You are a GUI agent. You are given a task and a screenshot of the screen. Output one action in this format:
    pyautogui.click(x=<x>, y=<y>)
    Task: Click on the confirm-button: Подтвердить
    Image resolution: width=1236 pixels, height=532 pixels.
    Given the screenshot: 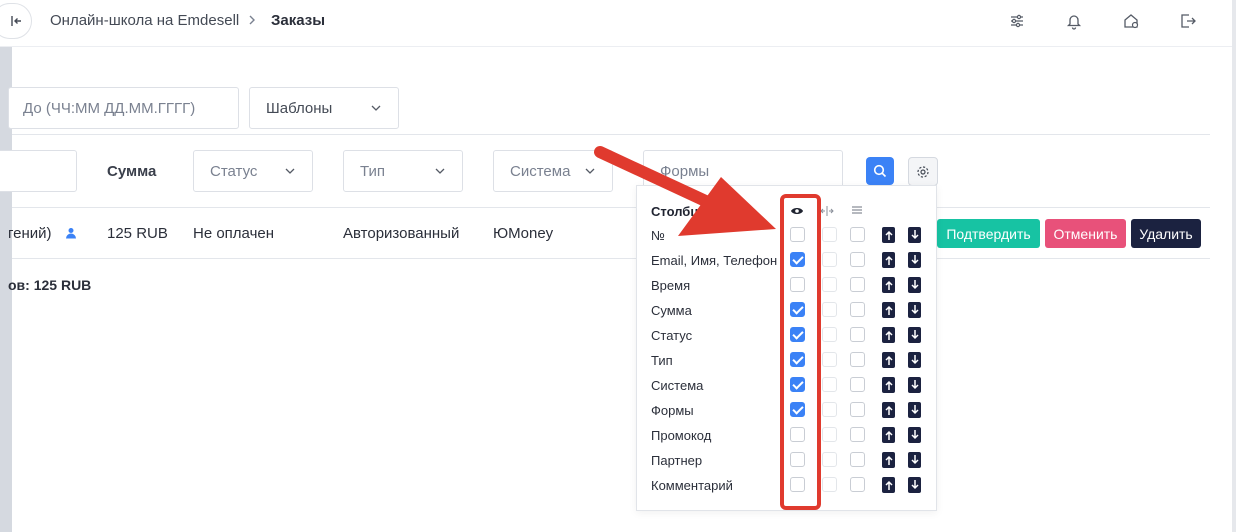 What is the action you would take?
    pyautogui.click(x=988, y=233)
    